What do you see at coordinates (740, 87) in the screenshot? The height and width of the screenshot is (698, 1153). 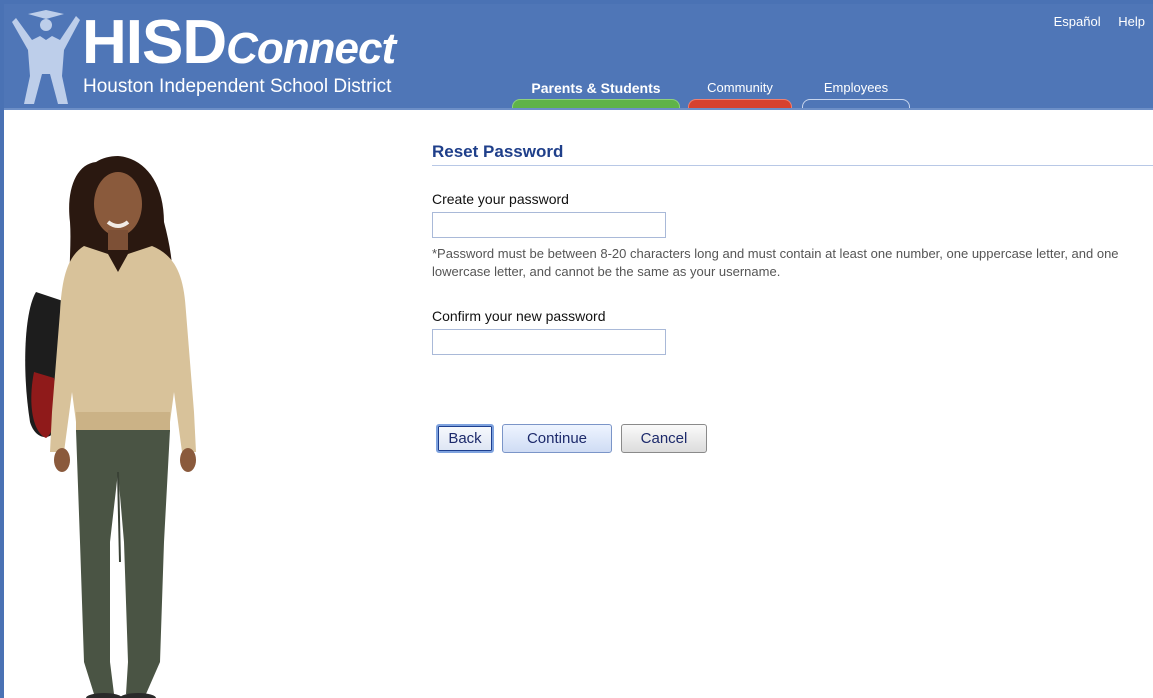 I see `tab-label: Community` at bounding box center [740, 87].